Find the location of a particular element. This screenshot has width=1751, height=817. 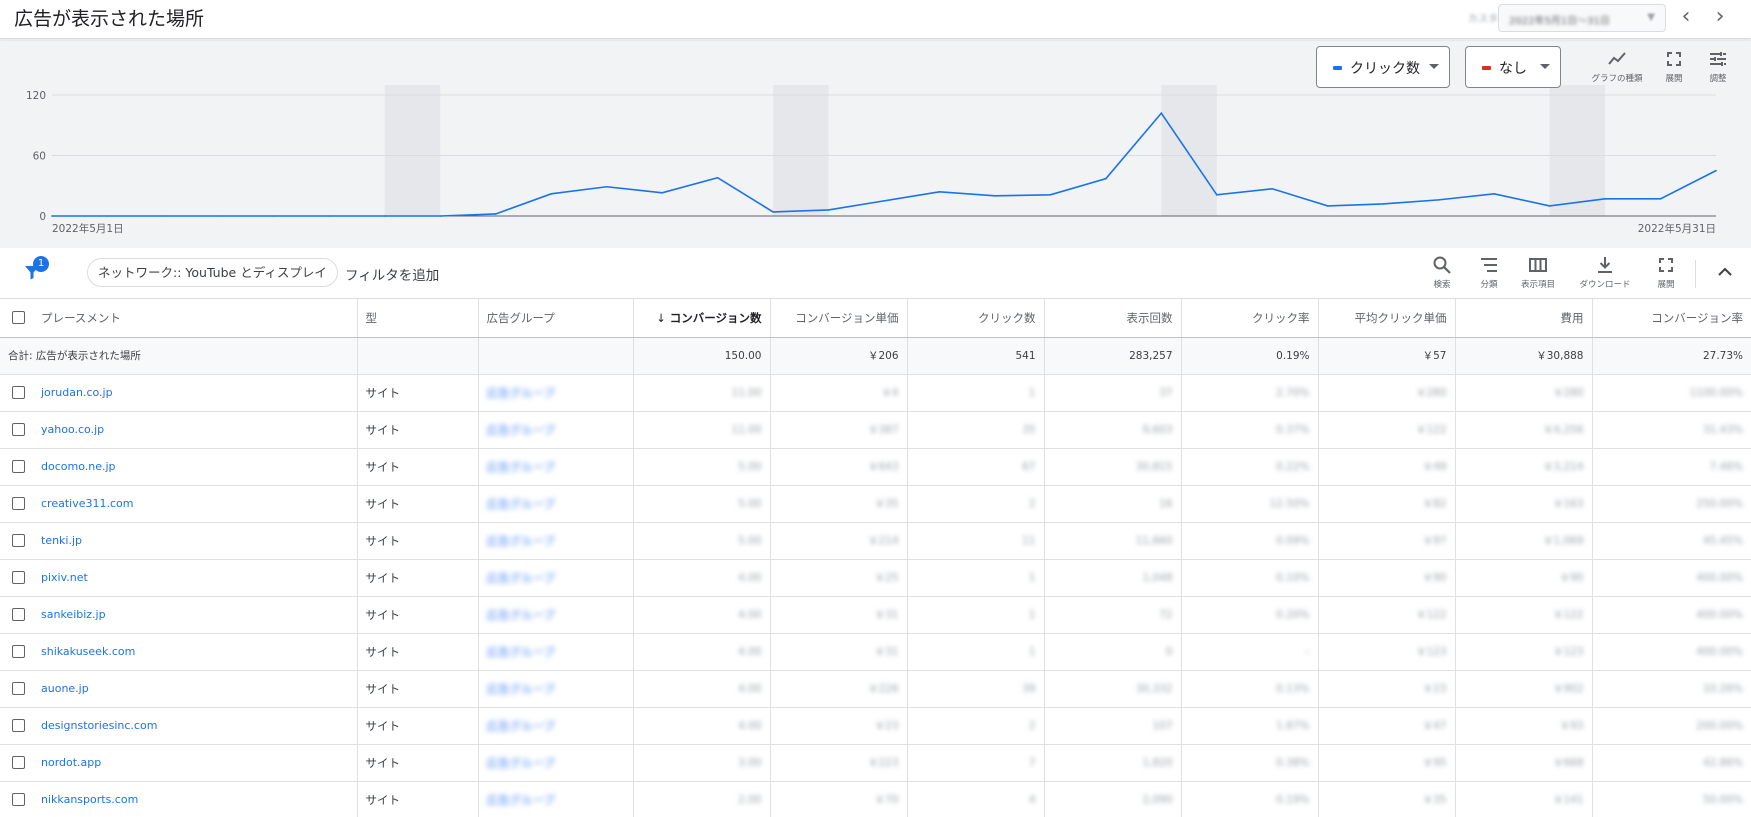

placement-link: nordot.app is located at coordinates (71, 762).